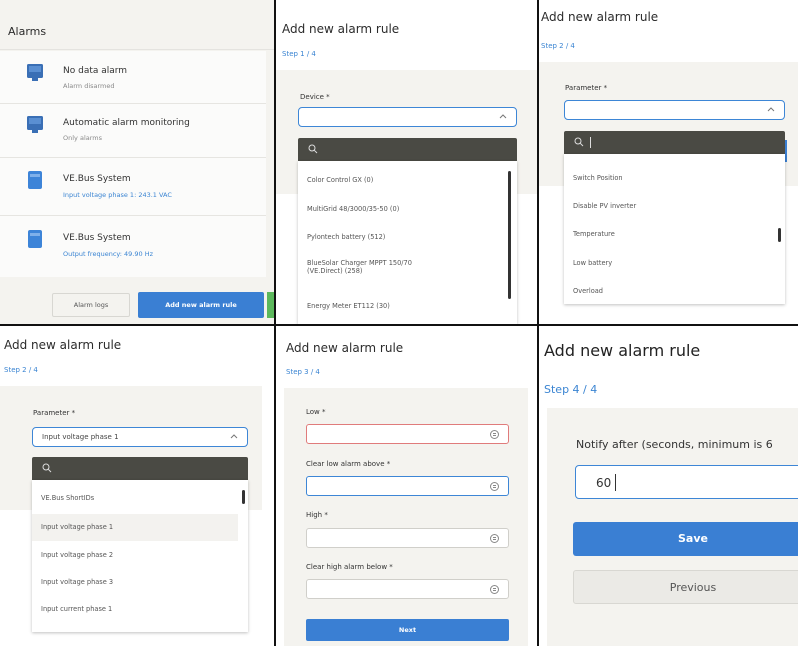 This screenshot has width=798, height=646. What do you see at coordinates (407, 630) in the screenshot?
I see `next-button: Next` at bounding box center [407, 630].